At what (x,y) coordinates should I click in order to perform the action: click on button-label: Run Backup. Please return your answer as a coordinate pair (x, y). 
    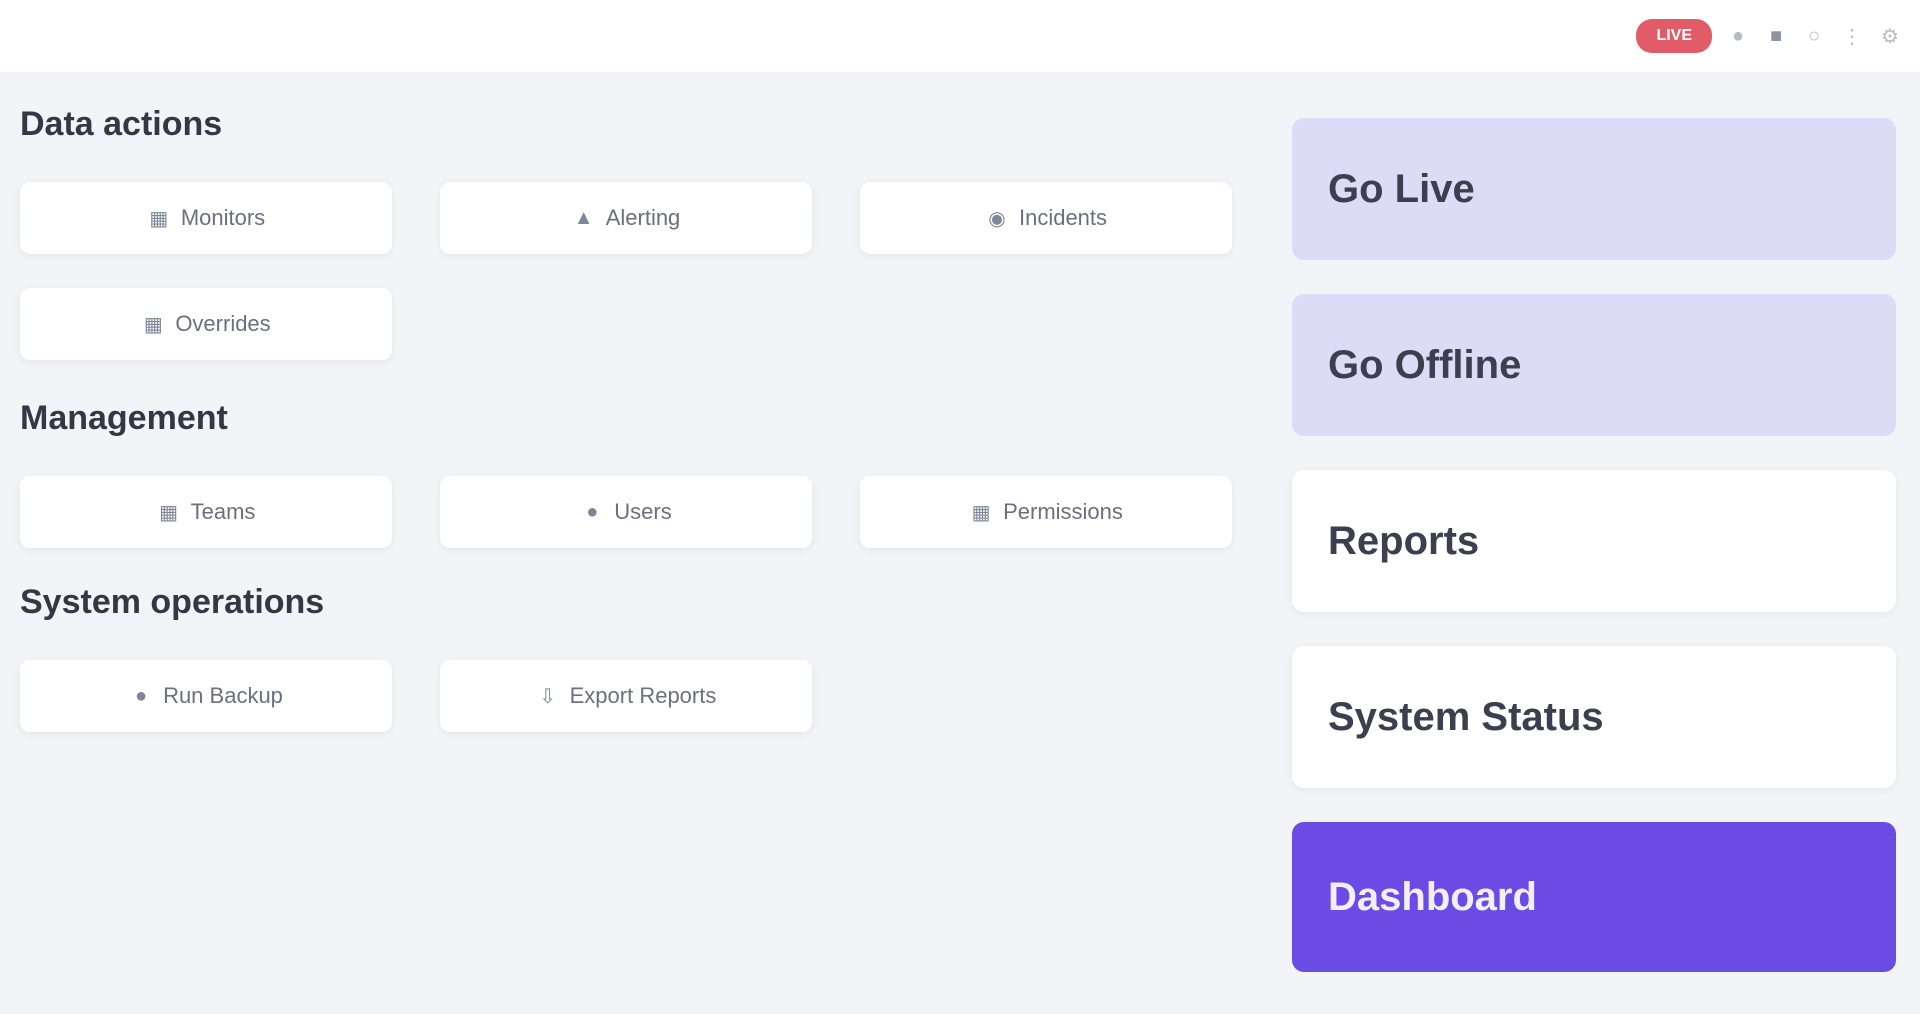
    Looking at the image, I should click on (223, 695).